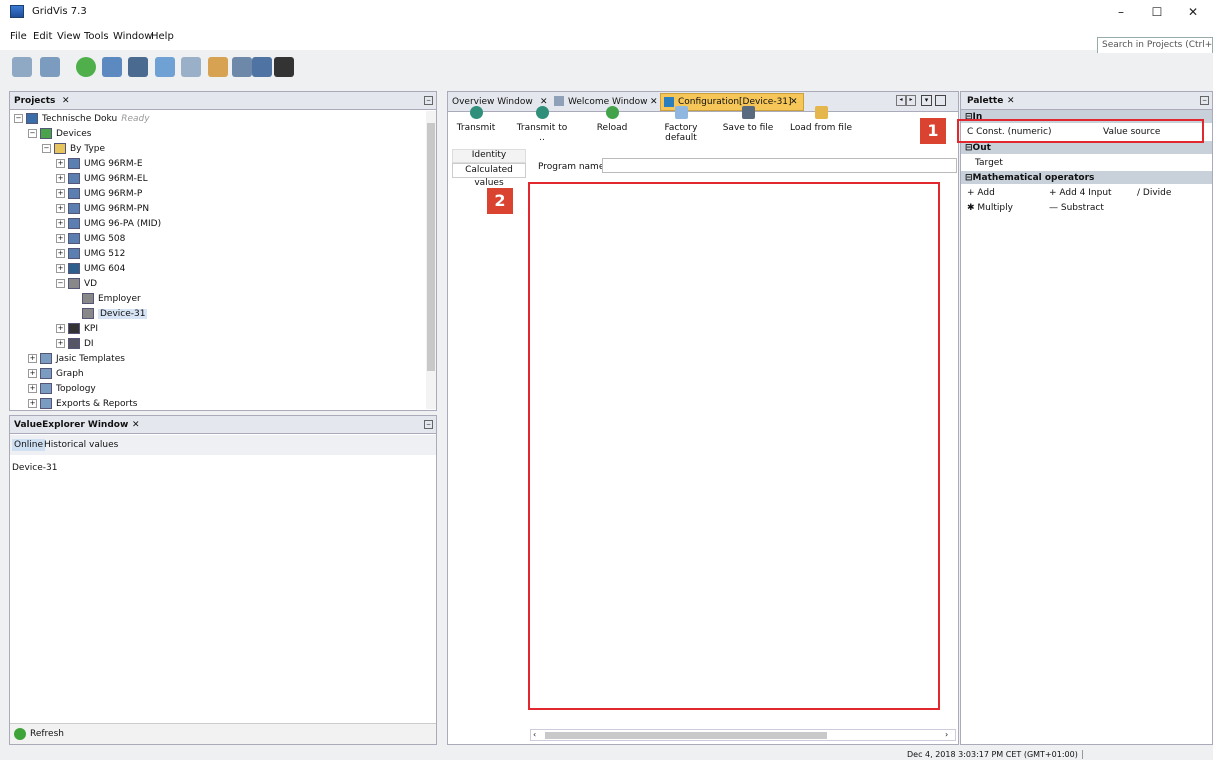  What do you see at coordinates (989, 163) in the screenshot?
I see `palette-target: Target` at bounding box center [989, 163].